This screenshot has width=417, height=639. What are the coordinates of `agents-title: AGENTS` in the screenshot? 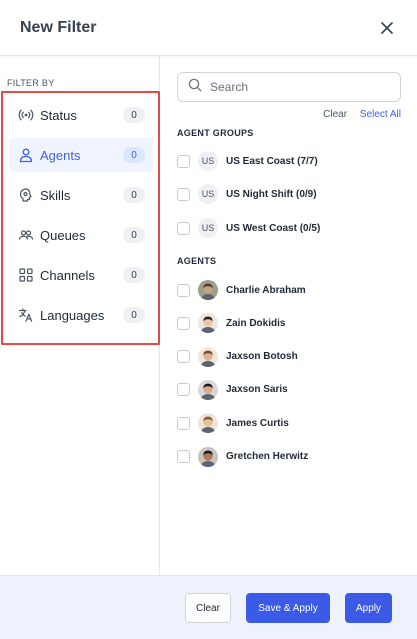 It's located at (197, 261).